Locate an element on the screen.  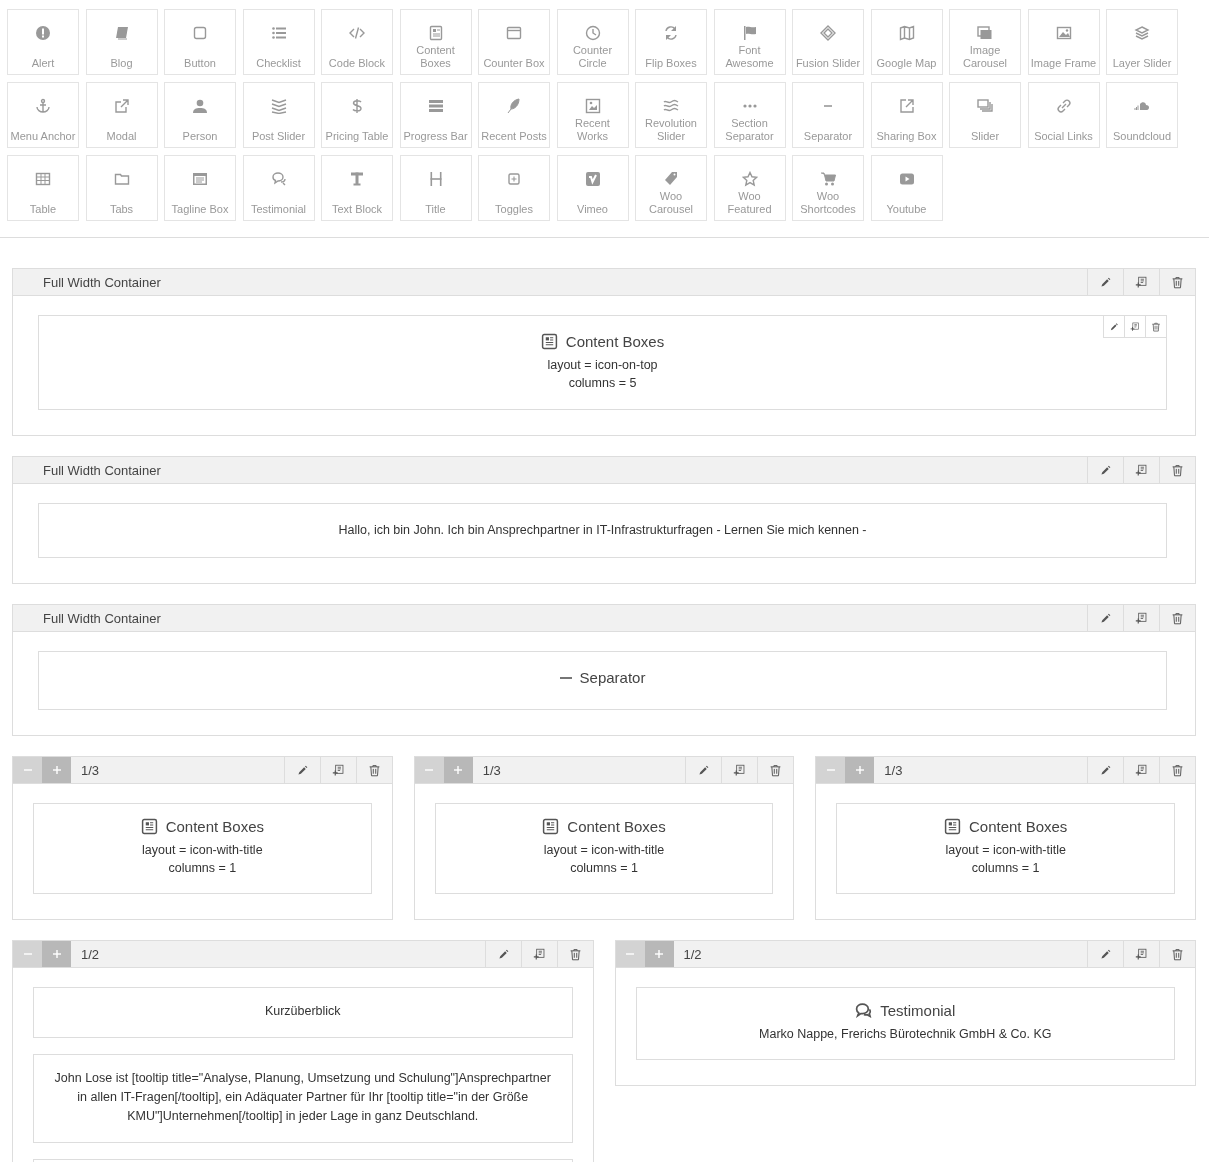
element-tile: Title is located at coordinates (435, 188).